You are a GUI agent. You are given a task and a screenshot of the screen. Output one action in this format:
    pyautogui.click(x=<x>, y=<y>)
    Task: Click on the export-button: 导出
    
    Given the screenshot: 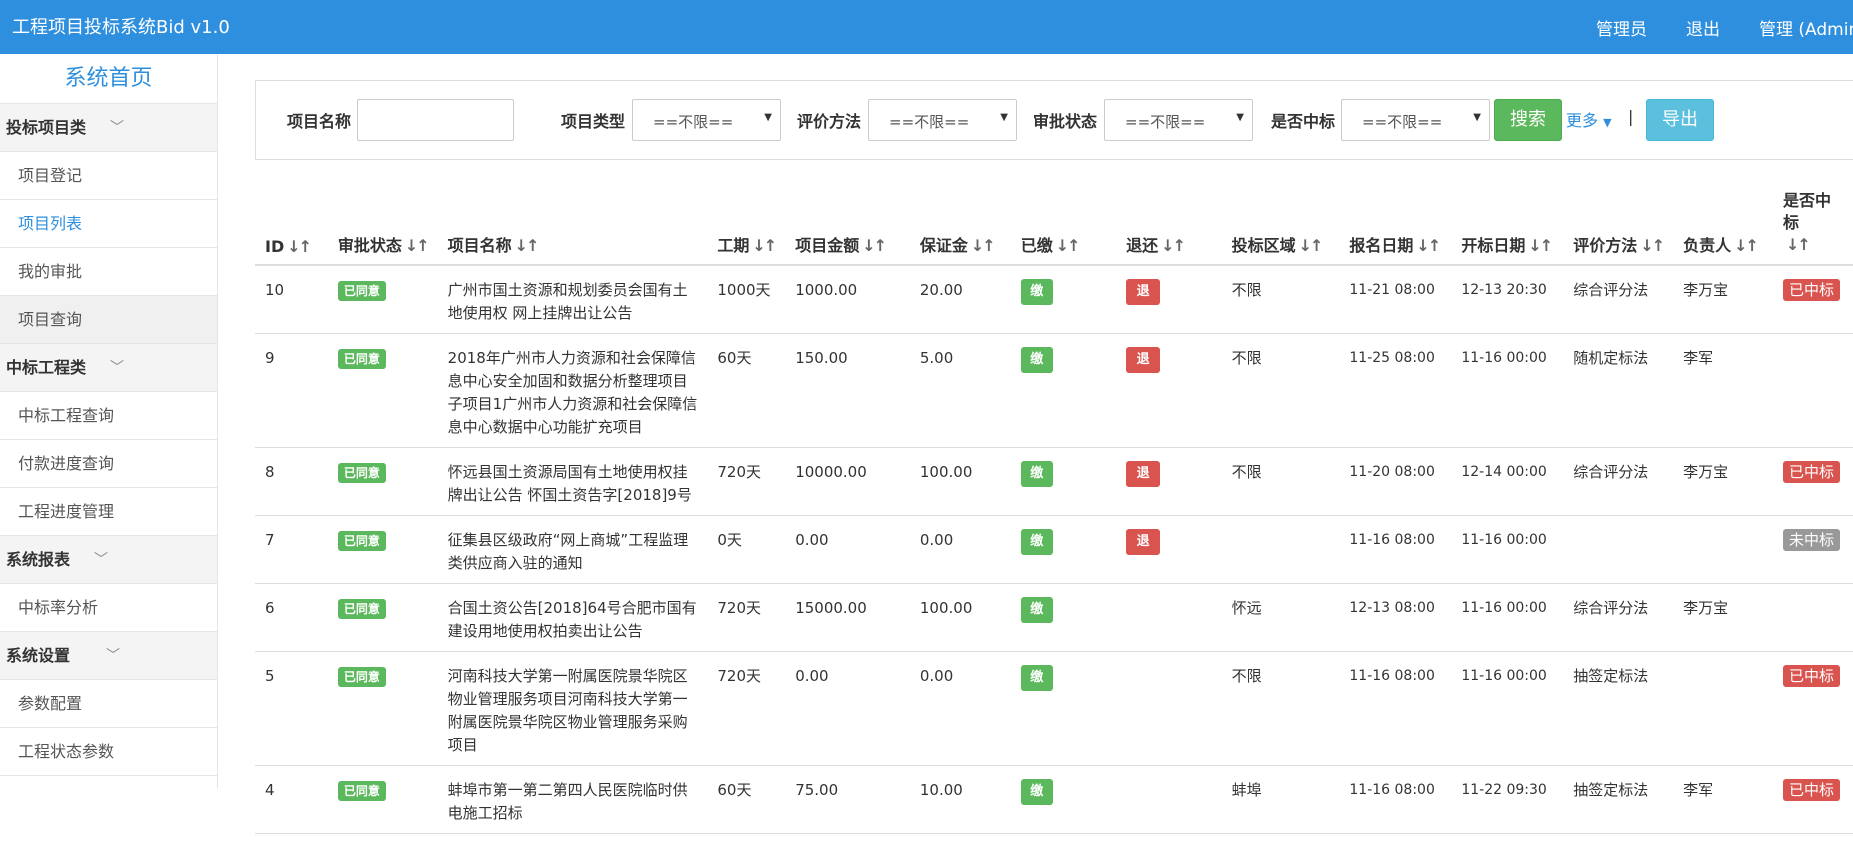 What is the action you would take?
    pyautogui.click(x=1680, y=120)
    